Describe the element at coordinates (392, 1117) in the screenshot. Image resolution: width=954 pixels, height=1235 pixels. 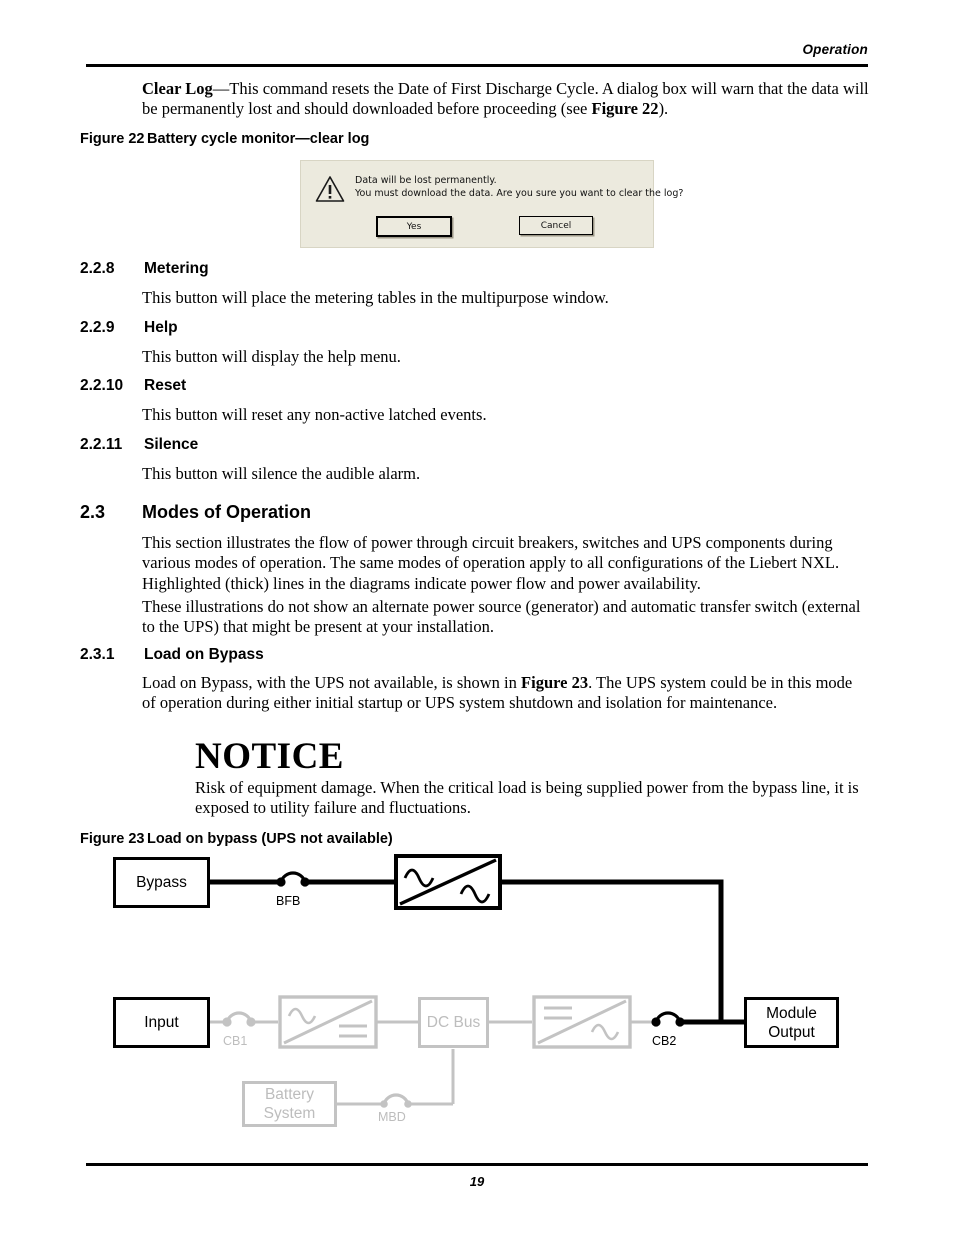
I see `breaker-label-mbd: MBD` at that location.